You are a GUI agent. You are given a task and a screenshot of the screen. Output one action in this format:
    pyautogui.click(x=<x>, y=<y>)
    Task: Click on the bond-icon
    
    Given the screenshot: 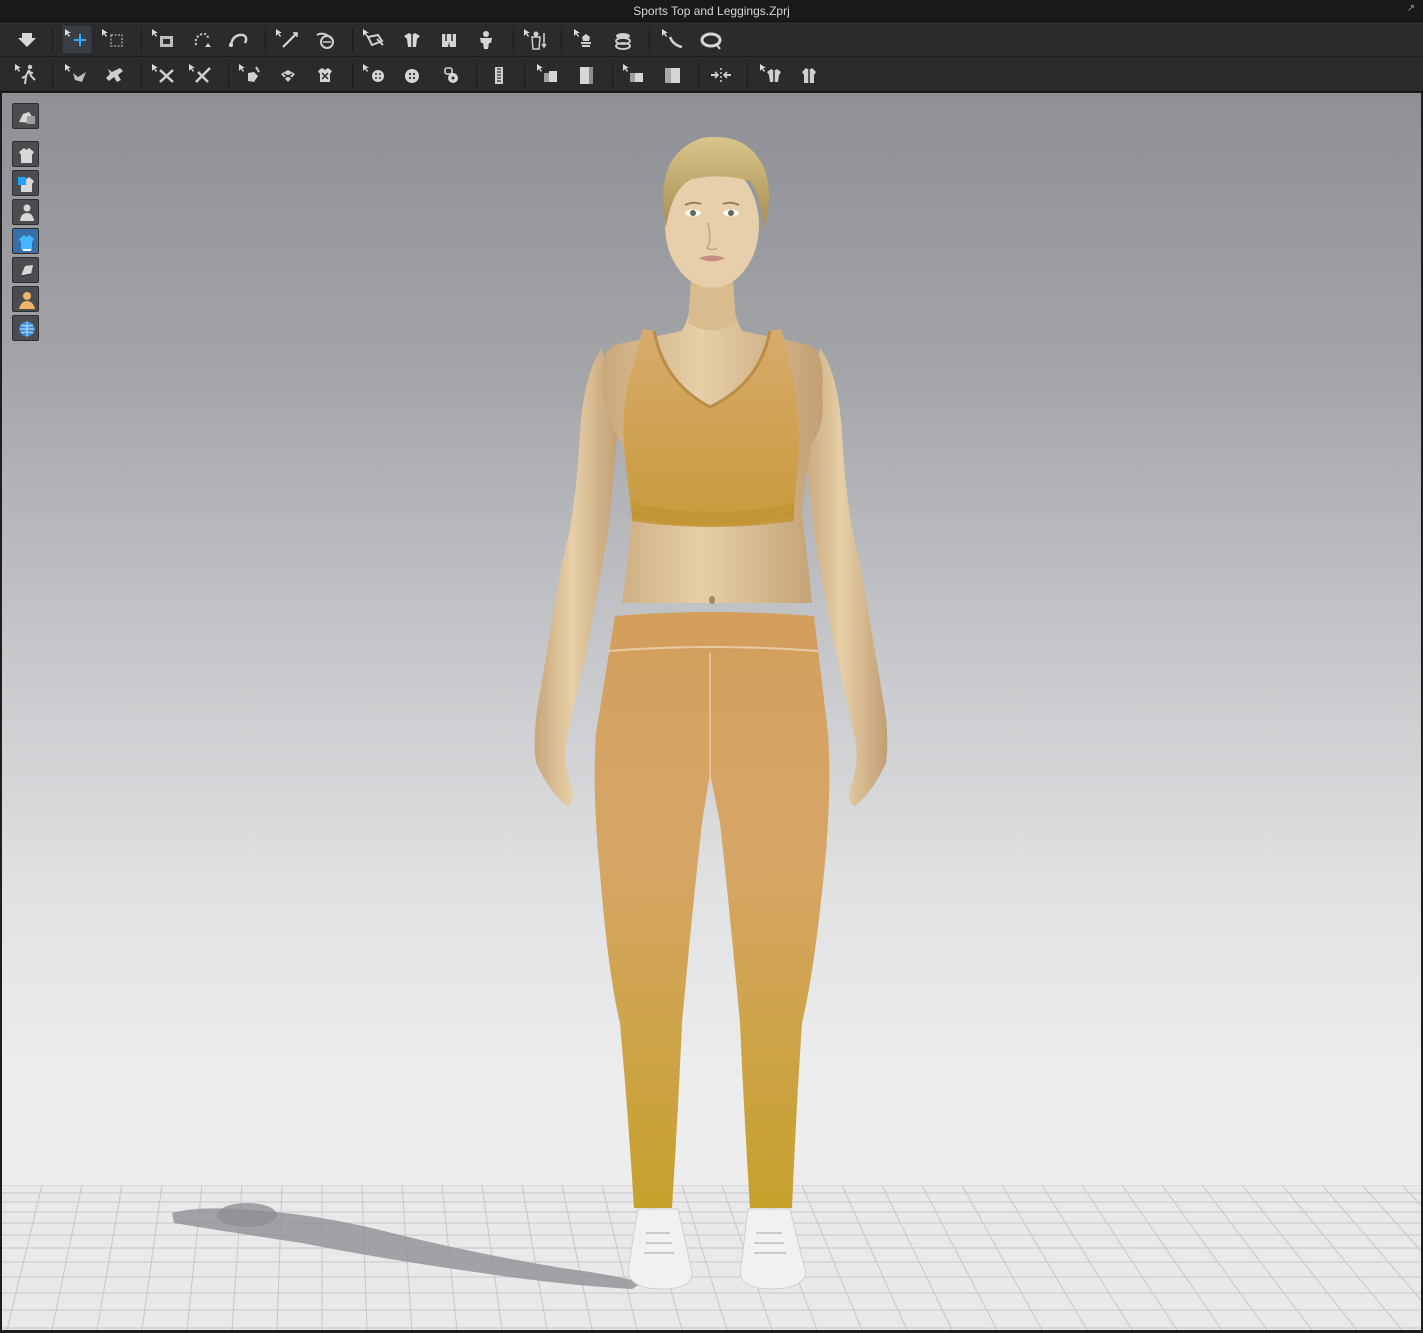 What is the action you would take?
    pyautogui.click(x=251, y=74)
    